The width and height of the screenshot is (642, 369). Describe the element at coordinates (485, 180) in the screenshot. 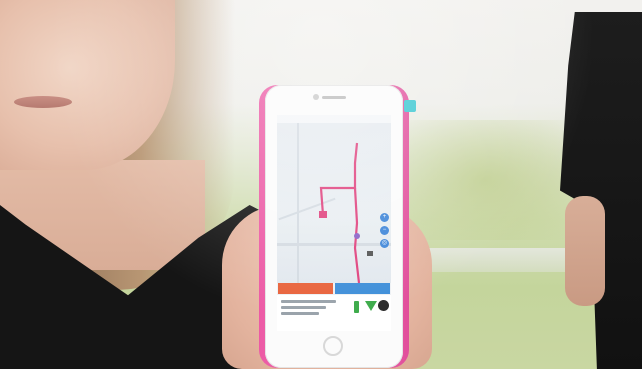

I see `background-foliage` at that location.